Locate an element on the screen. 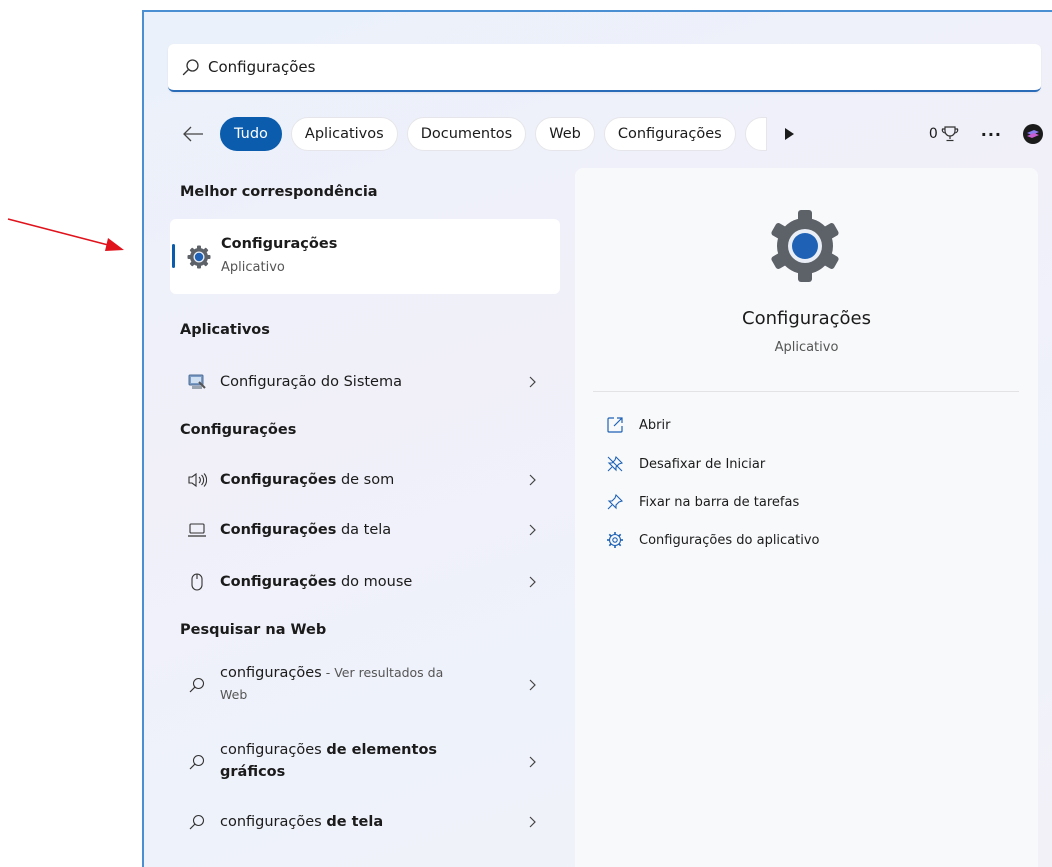 The image size is (1052, 867). web-result-1-suffix: - Ver resultados da is located at coordinates (382, 672).